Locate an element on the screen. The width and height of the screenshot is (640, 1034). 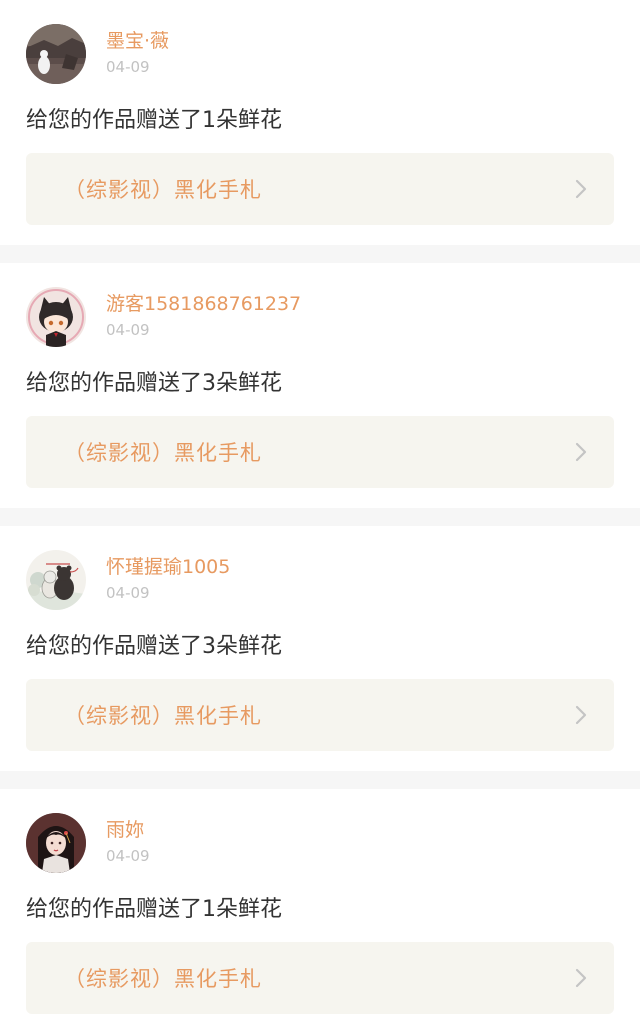
notification-header: 怀瑾握瑜1005 04-09 is located at coordinates (128, 580).